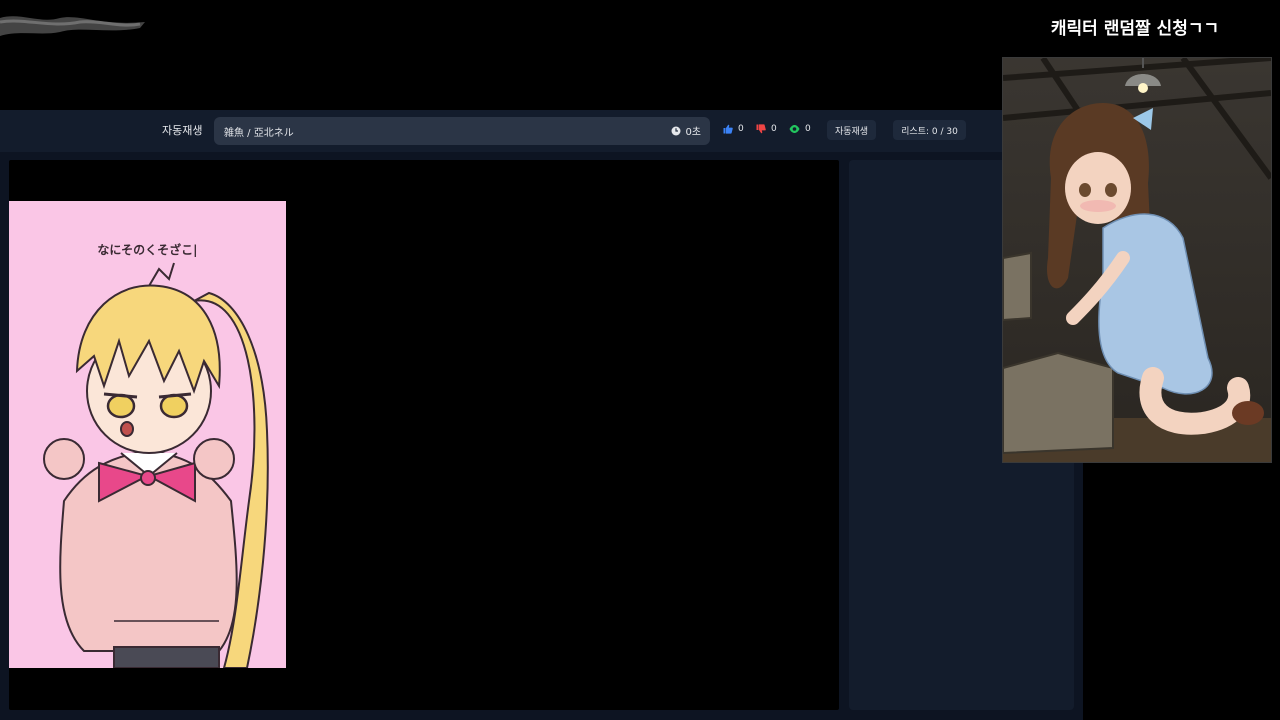  I want to click on video-thumbnail: なにそのくそざこ|, so click(147, 434).